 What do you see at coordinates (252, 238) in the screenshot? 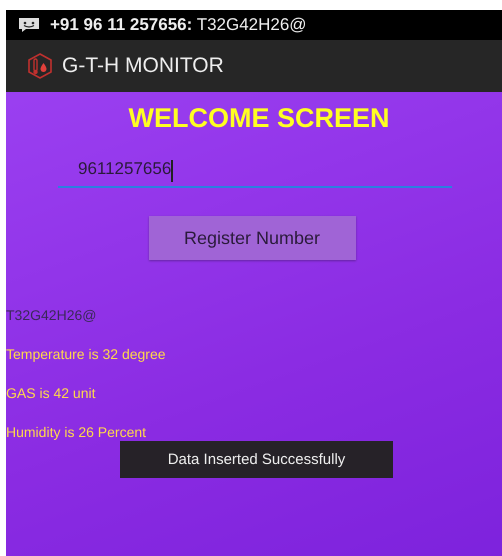
I see `register-button: Register Number` at bounding box center [252, 238].